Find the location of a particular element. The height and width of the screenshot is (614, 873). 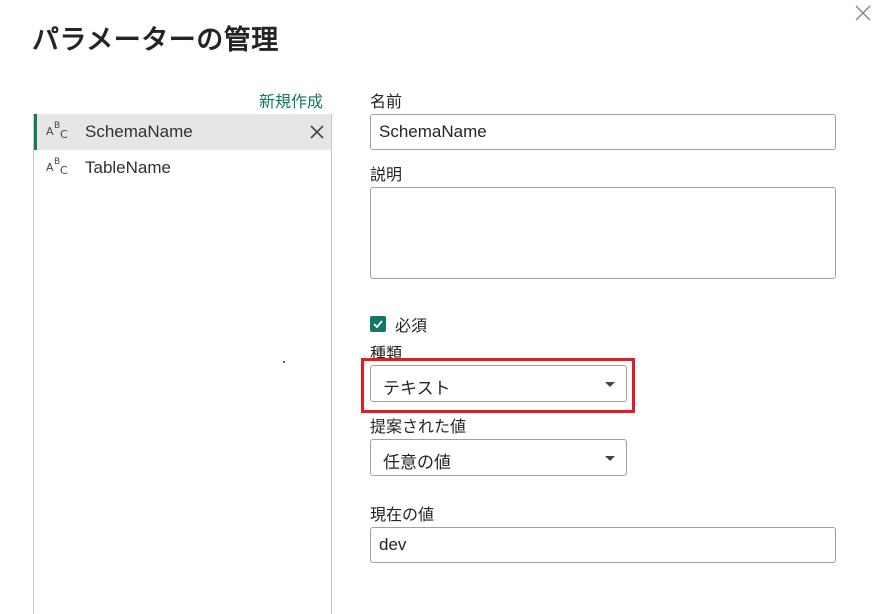

remove-parameter-button is located at coordinates (317, 132).